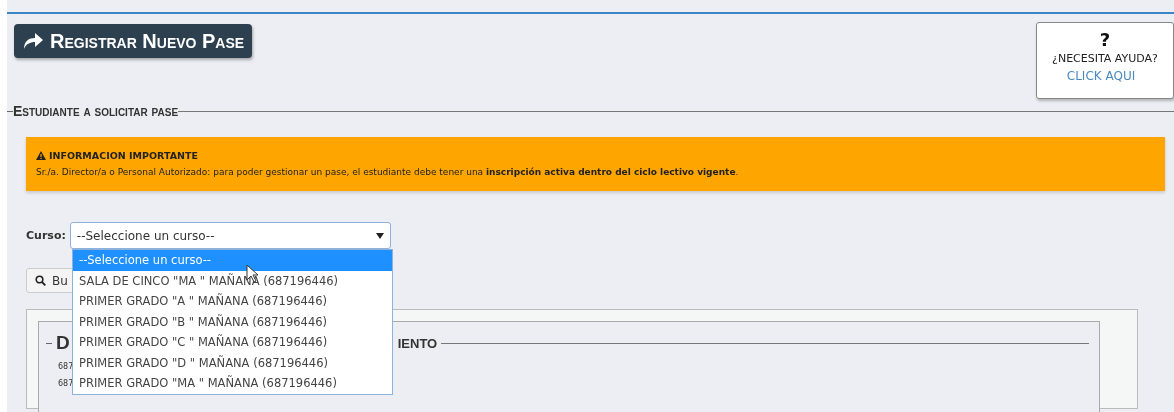 This screenshot has width=1174, height=412. What do you see at coordinates (123, 155) in the screenshot?
I see `alert-title: INFORMACION IMPORTANTE` at bounding box center [123, 155].